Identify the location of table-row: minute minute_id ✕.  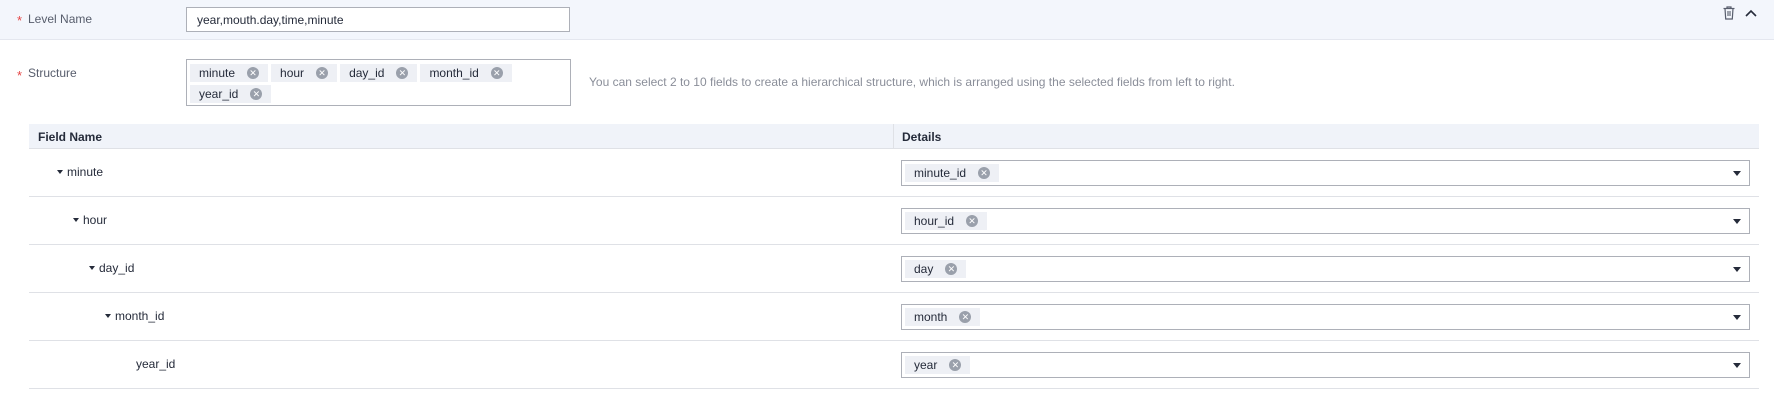
(894, 173).